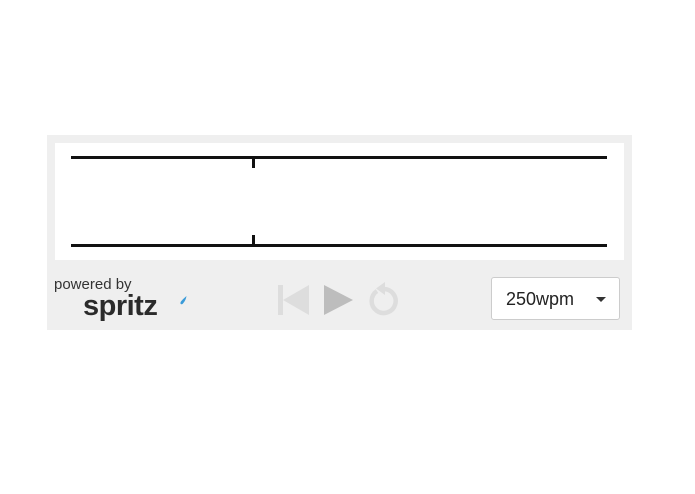 Image resolution: width=695 pixels, height=494 pixels. What do you see at coordinates (601, 299) in the screenshot?
I see `chevron-down-icon` at bounding box center [601, 299].